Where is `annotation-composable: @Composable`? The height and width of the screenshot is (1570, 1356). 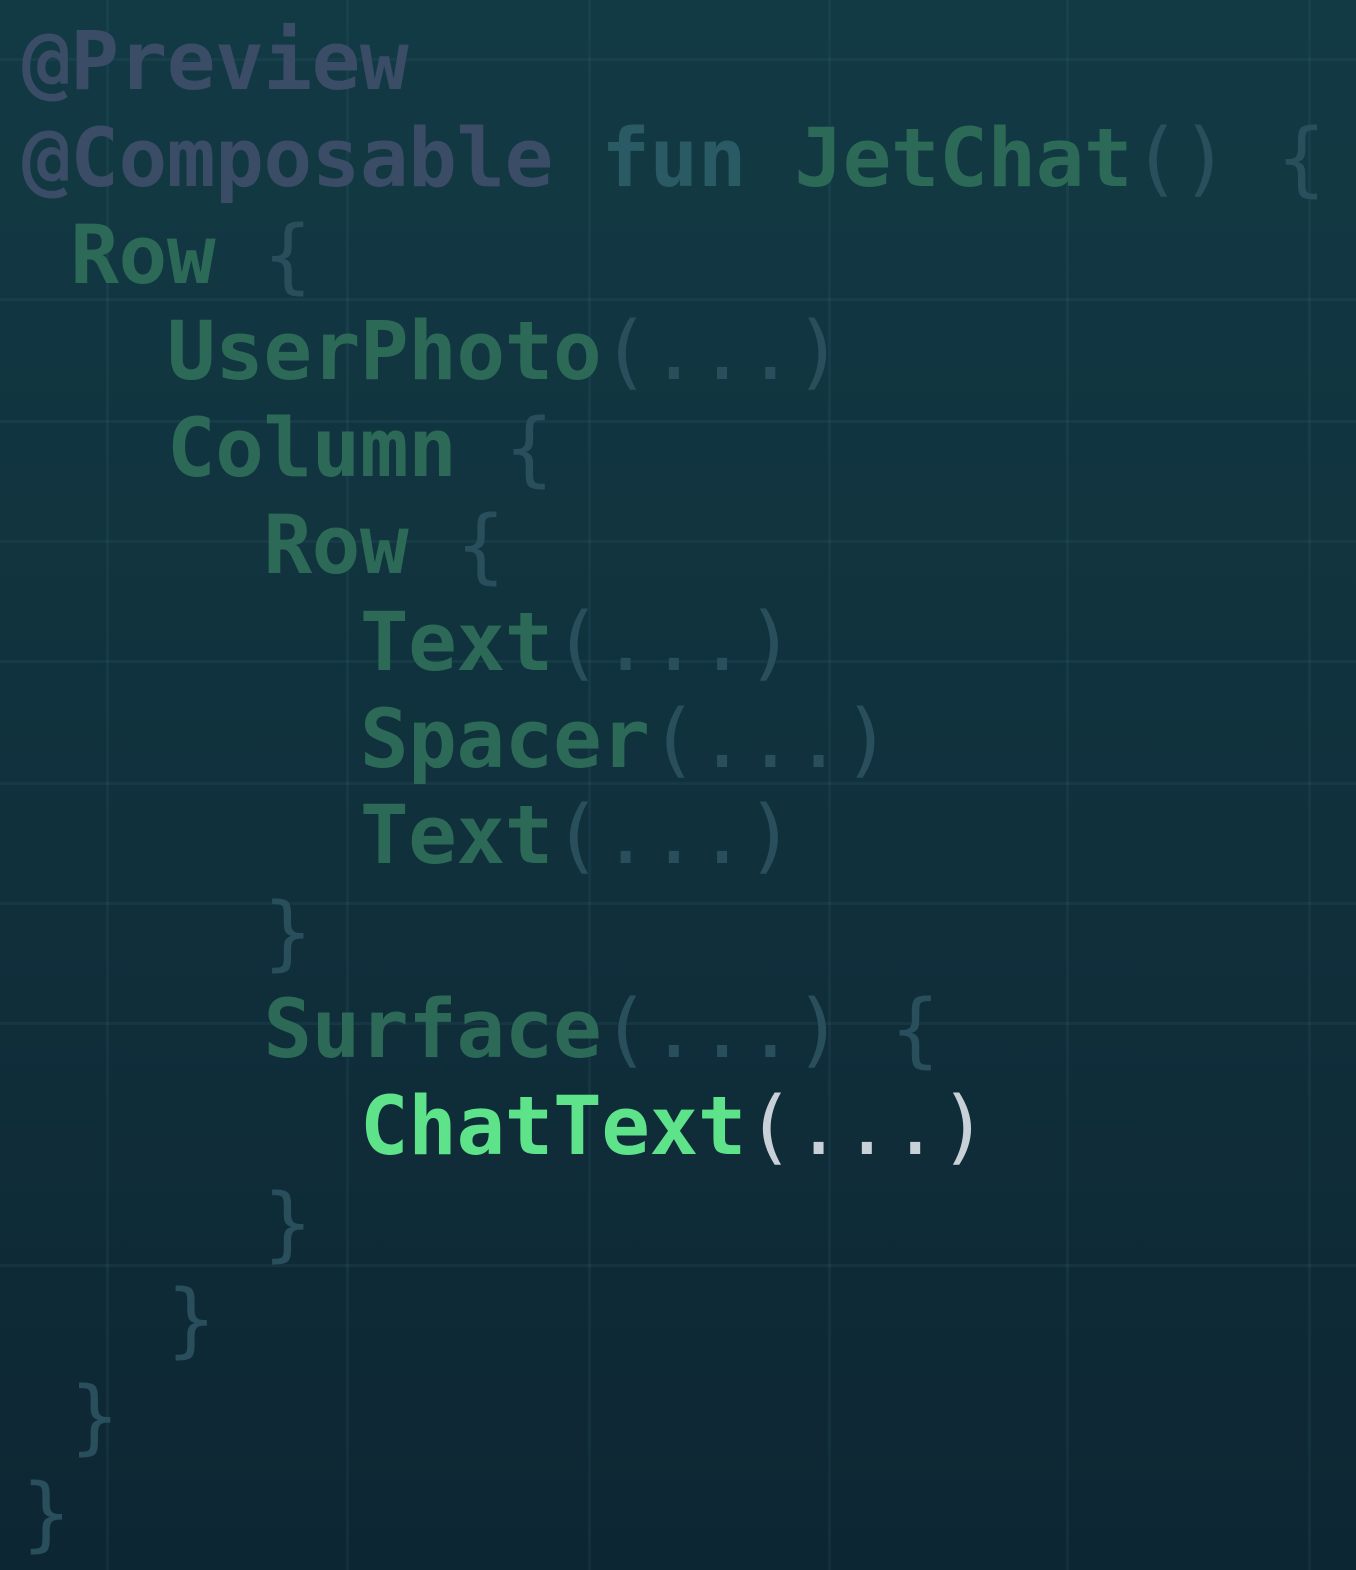 annotation-composable: @Composable is located at coordinates (287, 158).